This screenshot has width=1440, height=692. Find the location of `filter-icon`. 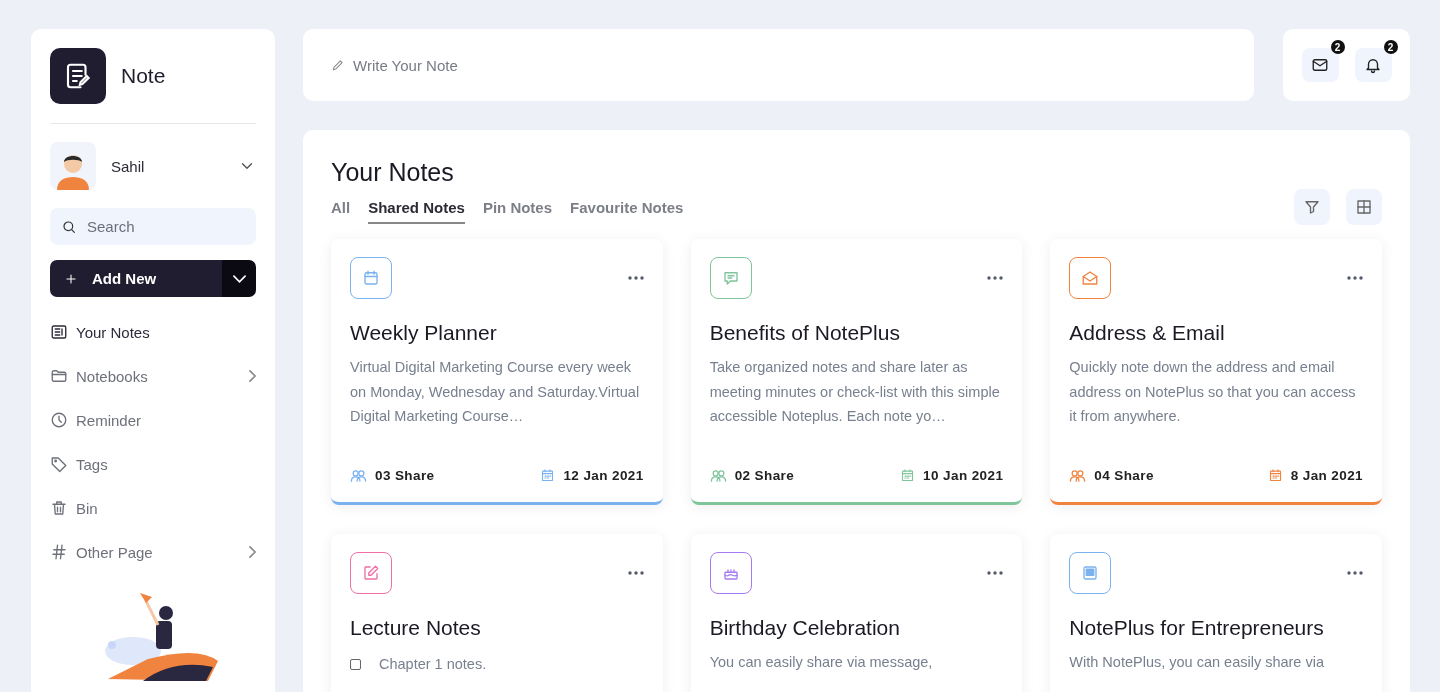

filter-icon is located at coordinates (1312, 207).